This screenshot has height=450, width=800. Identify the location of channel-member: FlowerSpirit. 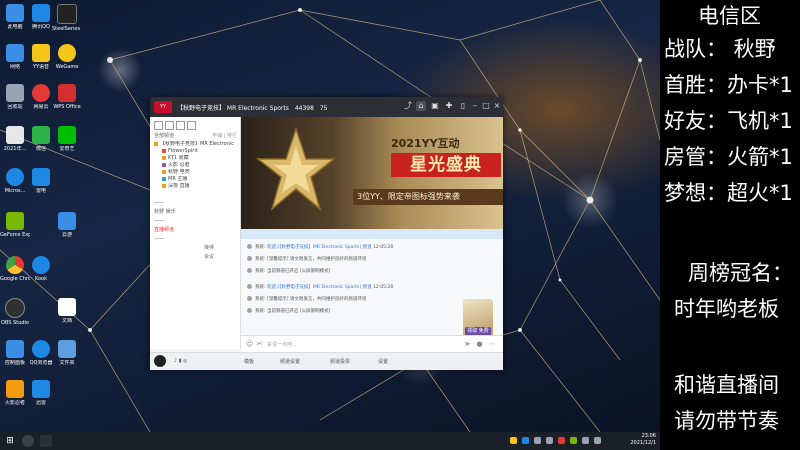
(196, 151).